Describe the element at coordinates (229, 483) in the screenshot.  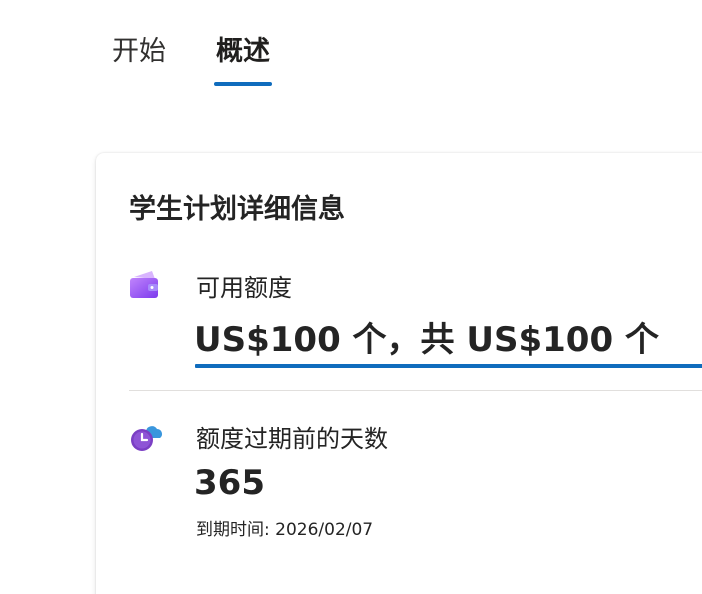
I see `days-remaining-value: 365` at that location.